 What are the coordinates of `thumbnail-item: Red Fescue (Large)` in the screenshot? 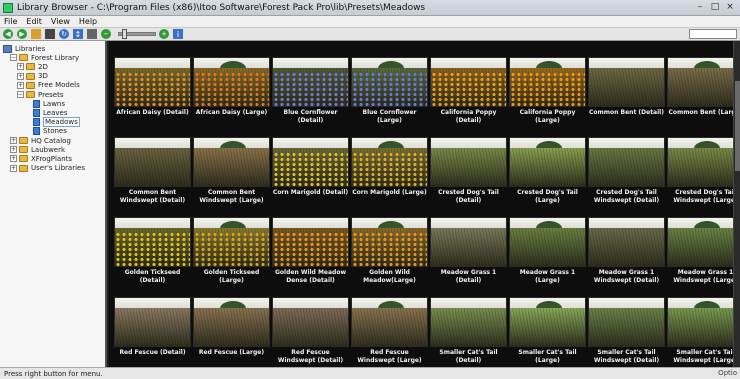 It's located at (231, 332).